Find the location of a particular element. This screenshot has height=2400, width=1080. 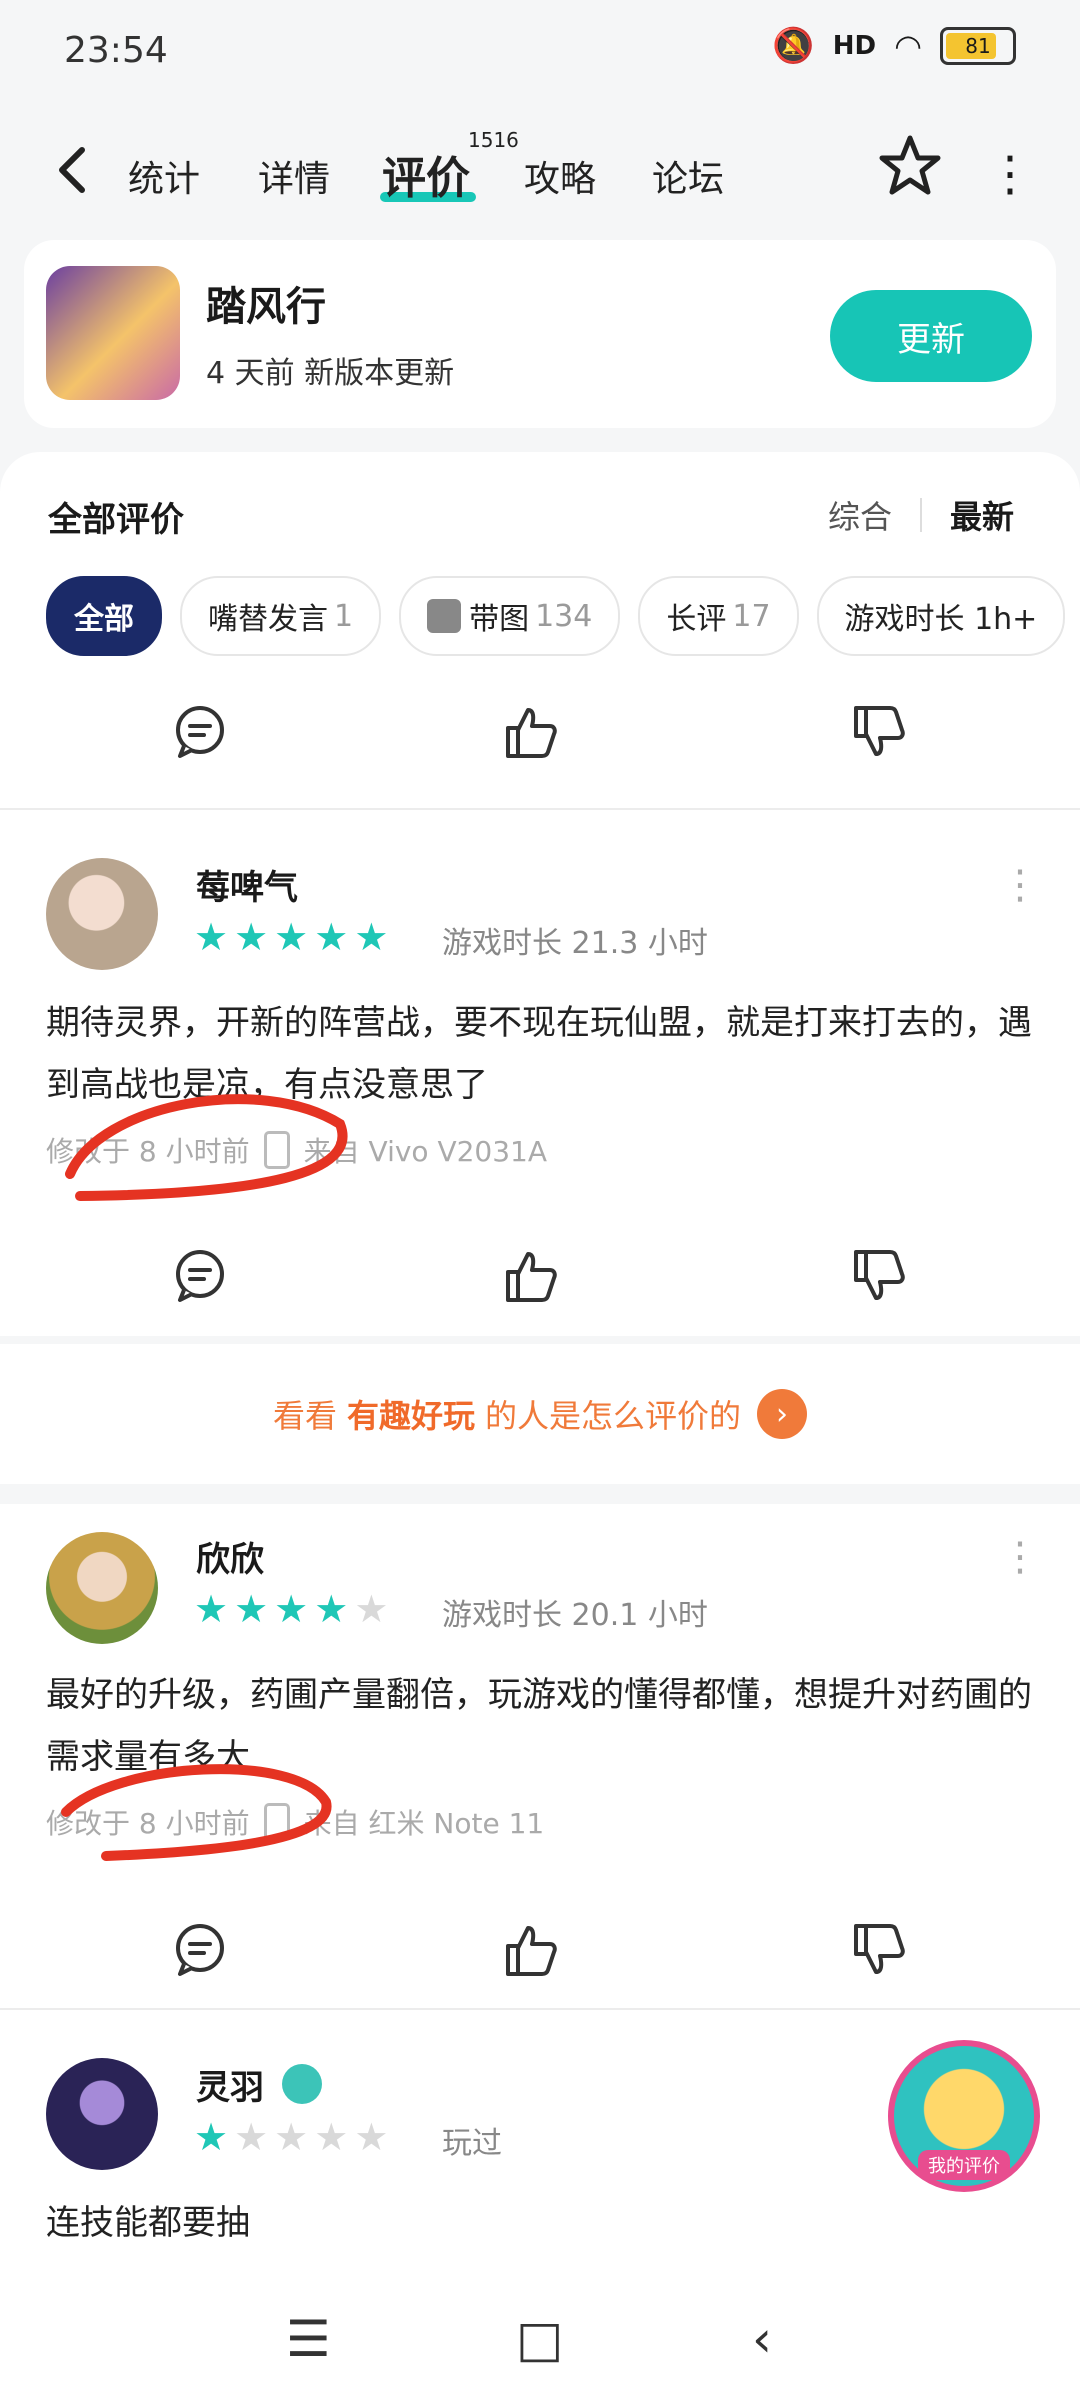

update-button: 更新 is located at coordinates (931, 336).